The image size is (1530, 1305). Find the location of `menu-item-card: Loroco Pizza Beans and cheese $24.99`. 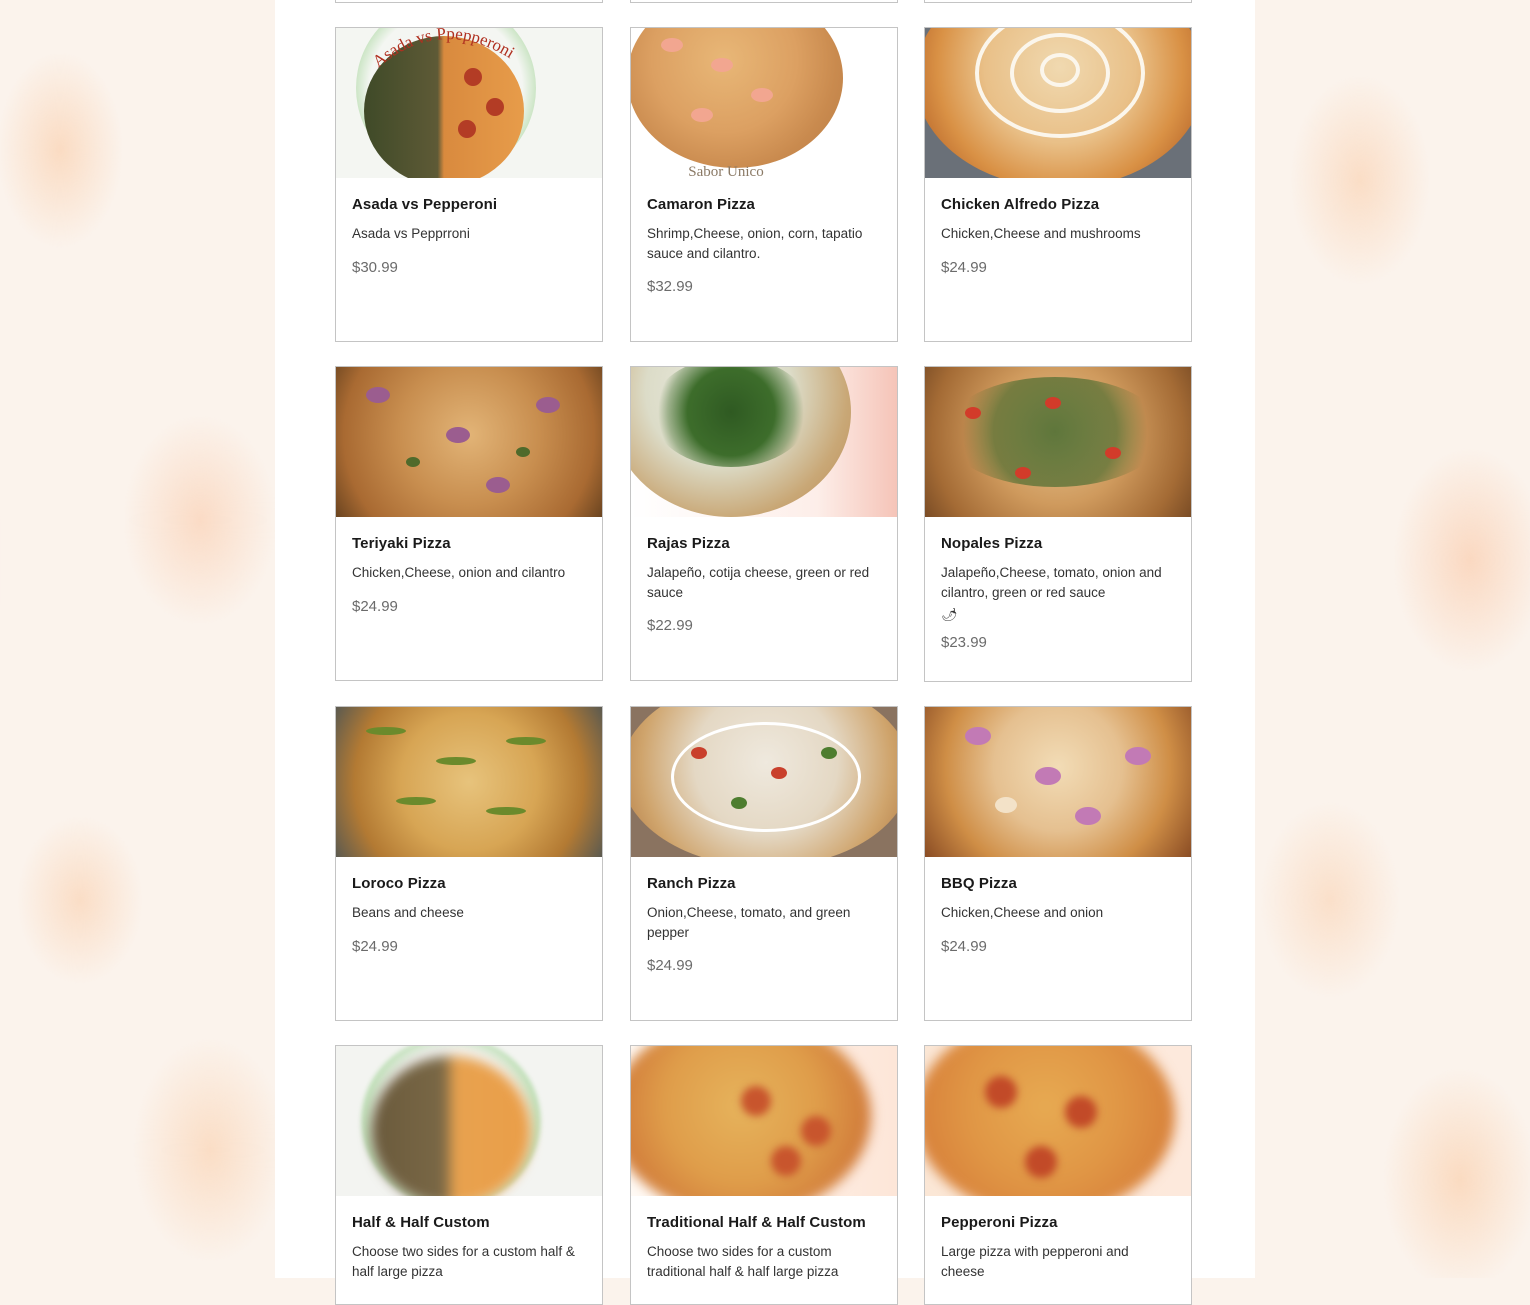

menu-item-card: Loroco Pizza Beans and cheese $24.99 is located at coordinates (469, 863).